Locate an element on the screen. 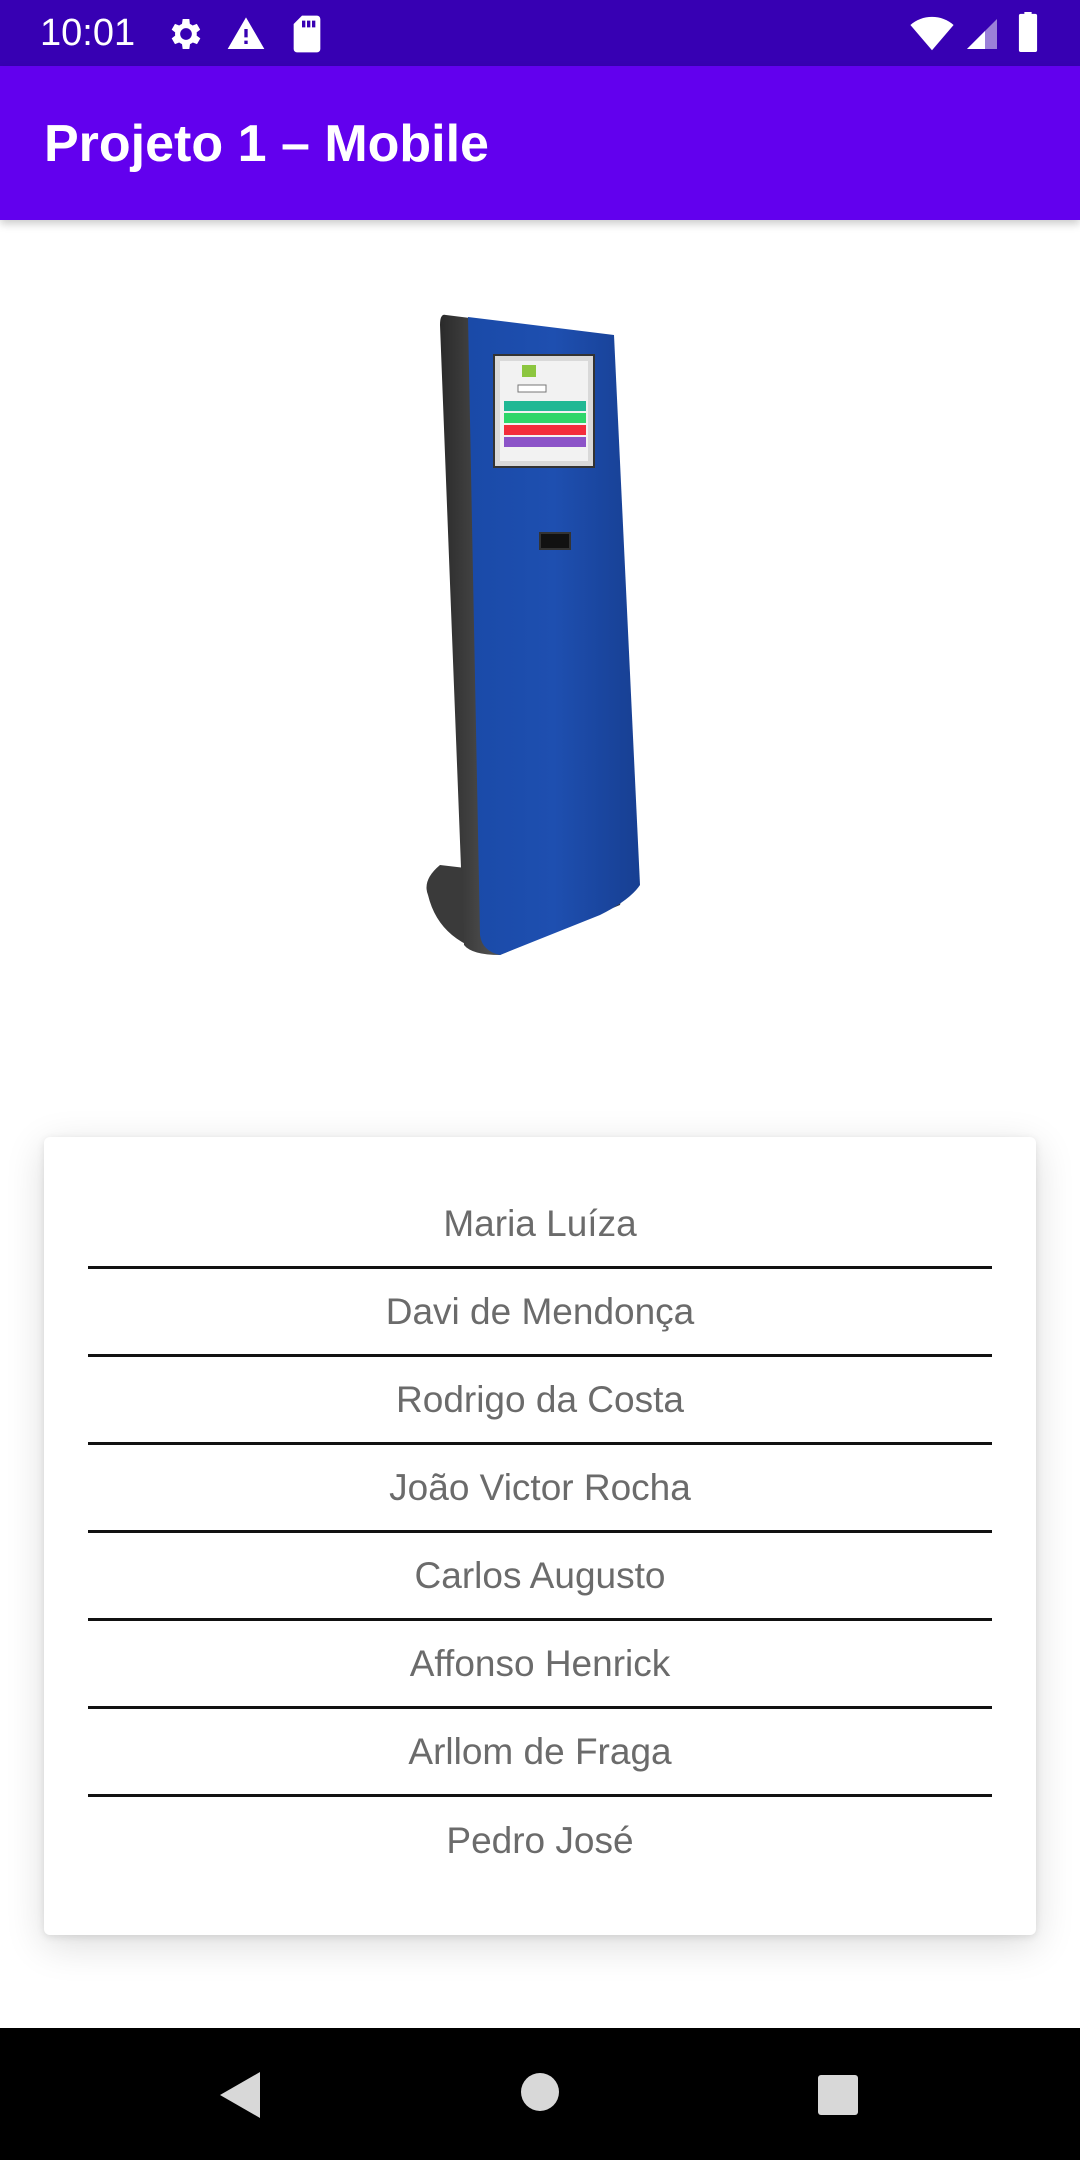 The image size is (1080, 2160). navigation-bar is located at coordinates (540, 2094).